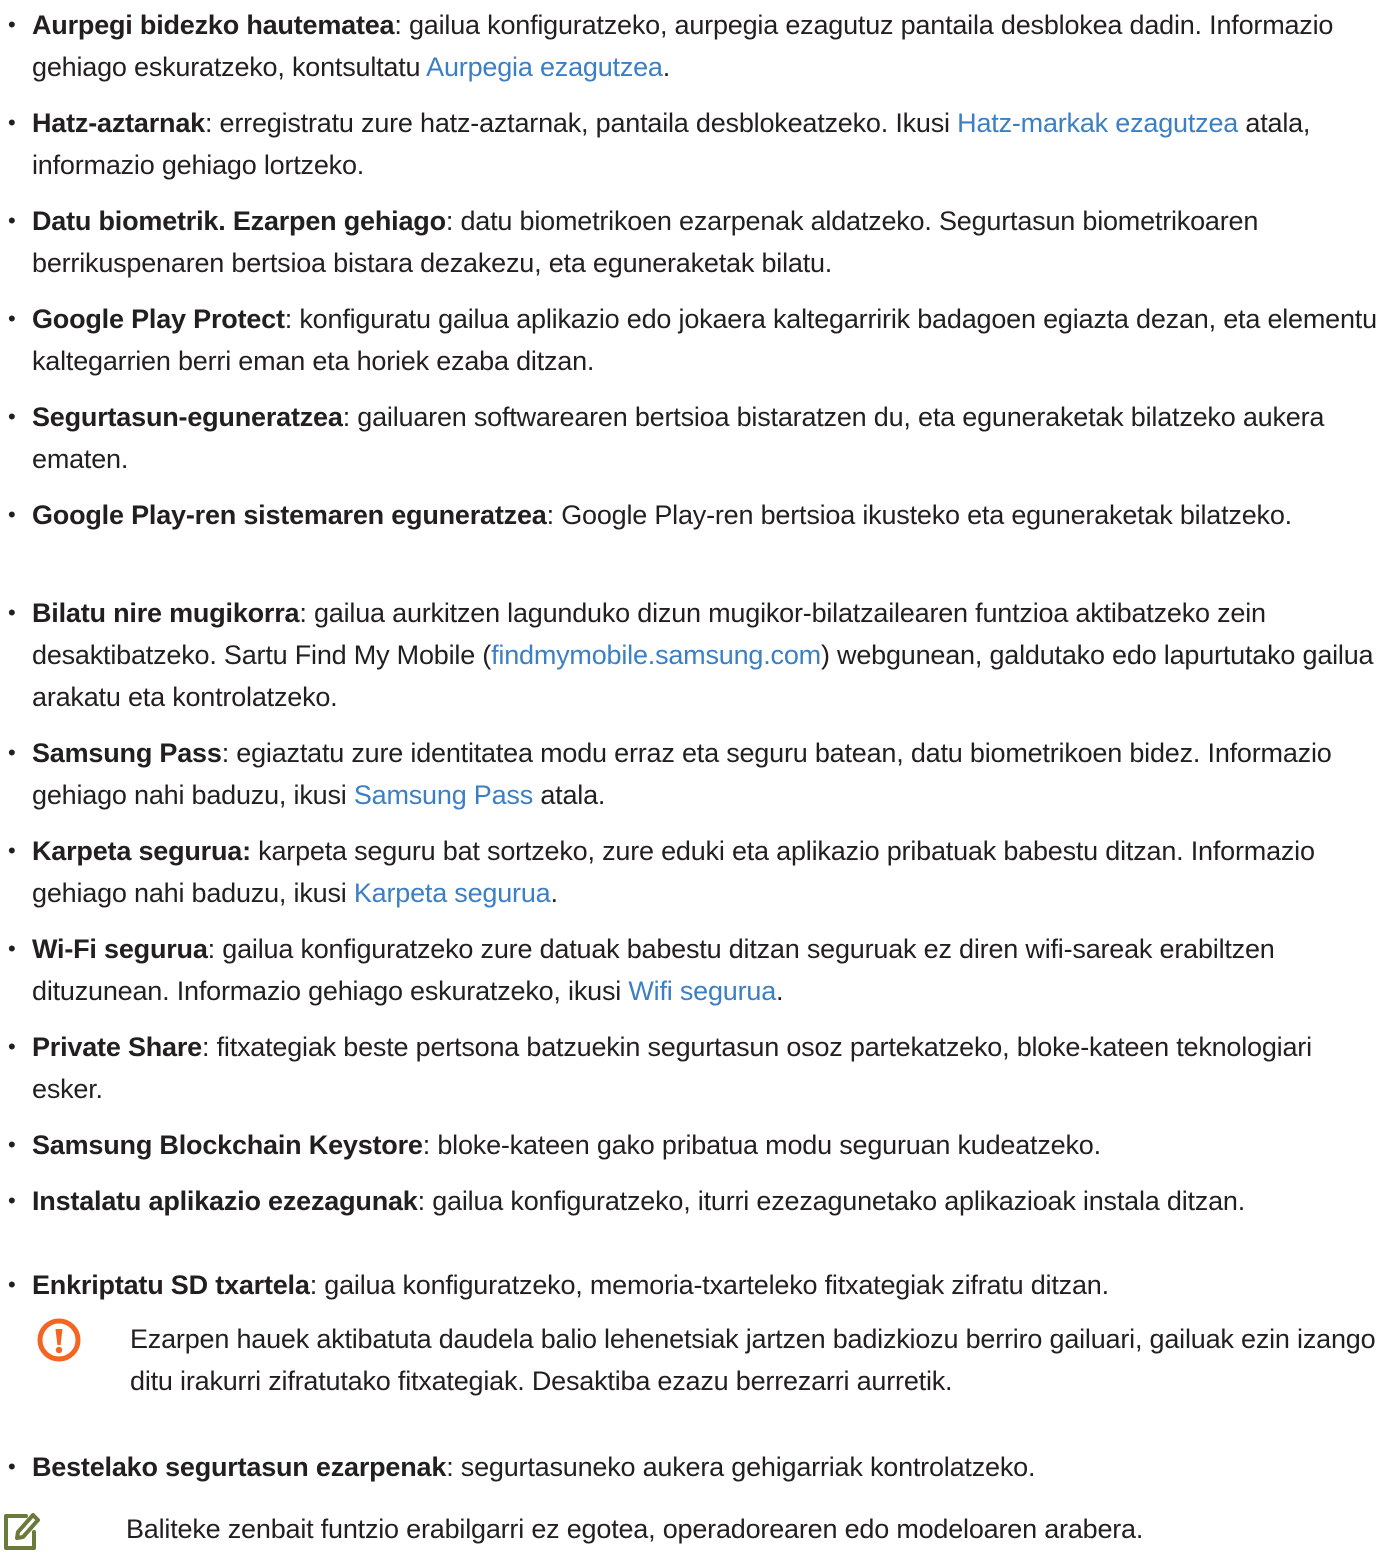 The image size is (1385, 1559). Describe the element at coordinates (166, 613) in the screenshot. I see `item-term: Bilatu nire mugikorra` at that location.